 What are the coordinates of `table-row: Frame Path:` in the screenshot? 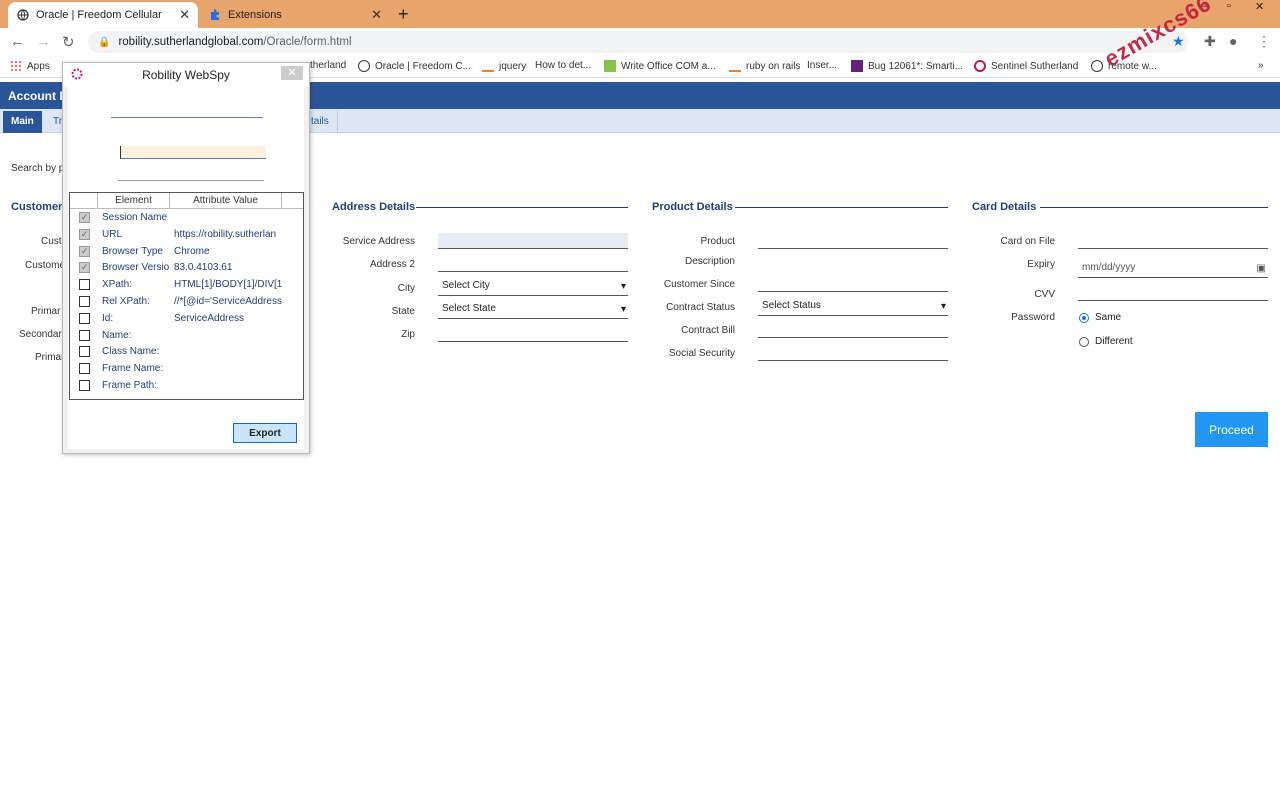 It's located at (186, 386).